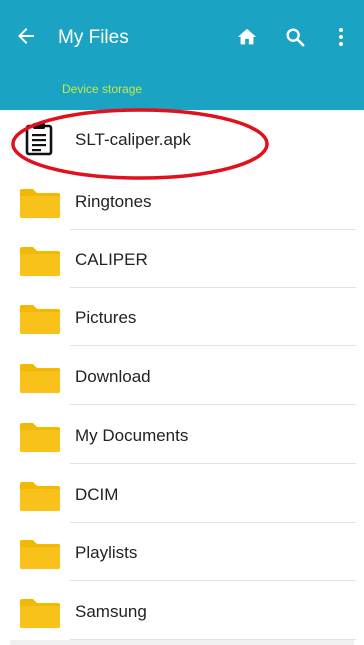 The height and width of the screenshot is (645, 364). I want to click on arrow-left-icon, so click(26, 36).